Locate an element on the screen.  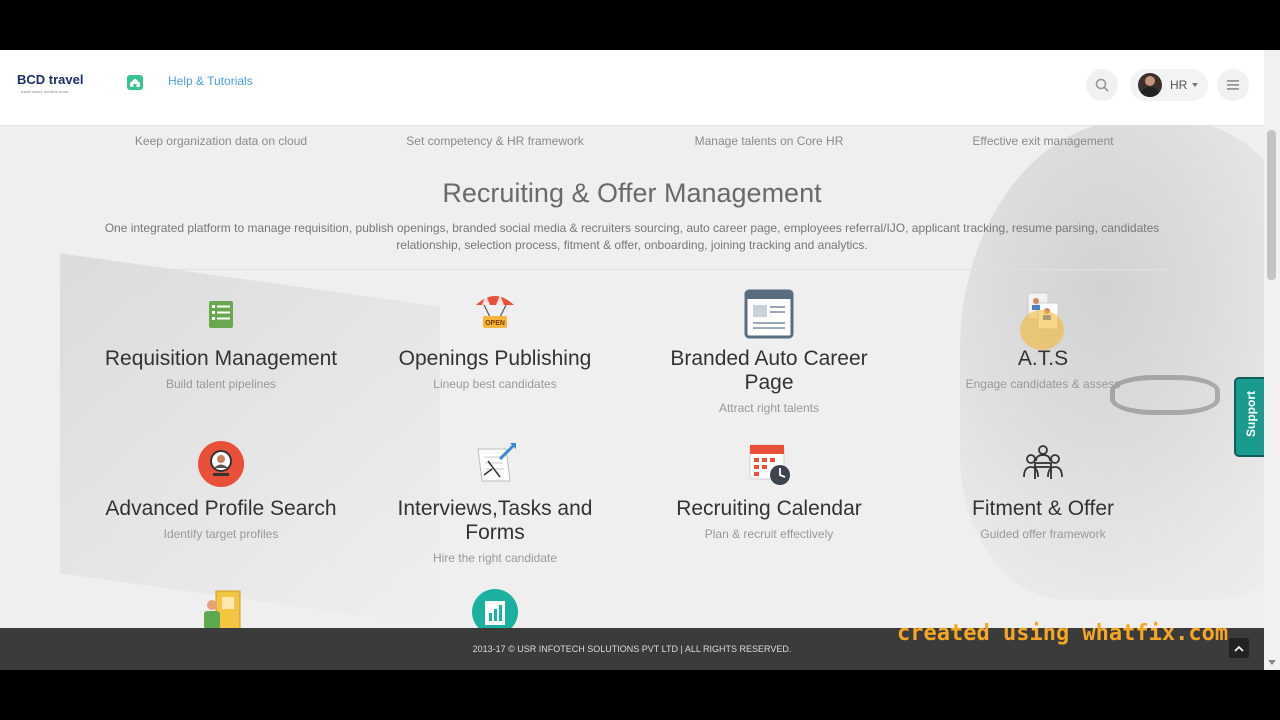
support-tab: Support is located at coordinates (1251, 417).